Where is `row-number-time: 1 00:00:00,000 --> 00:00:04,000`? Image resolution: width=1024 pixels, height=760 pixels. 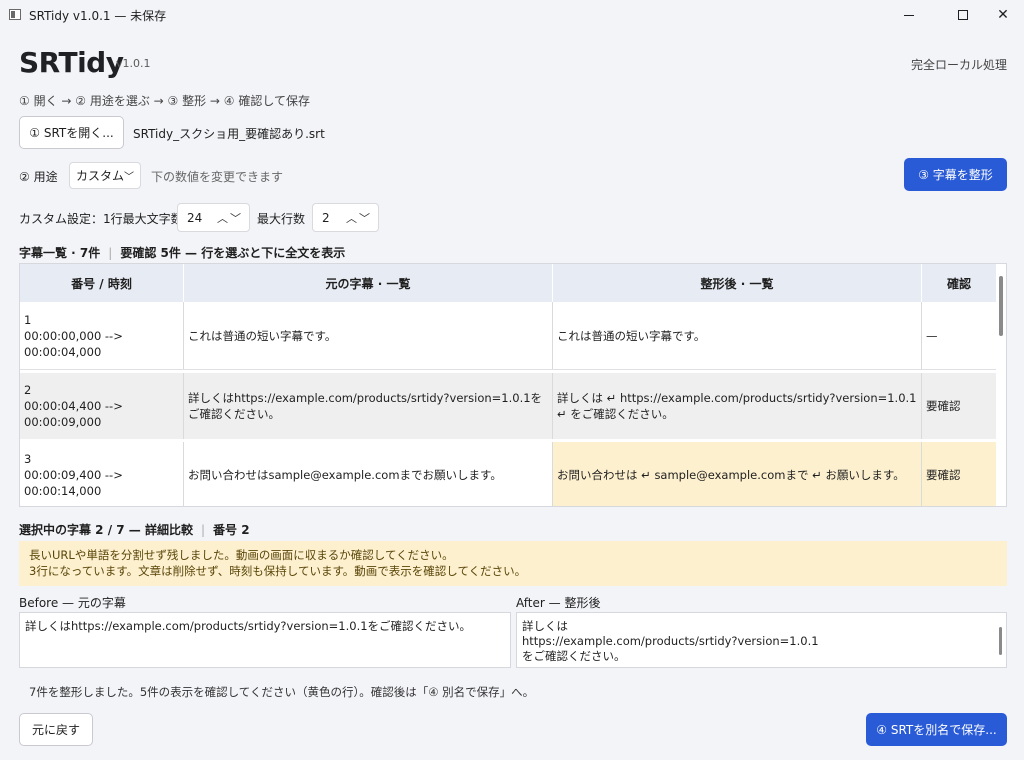
row-number-time: 1 00:00:00,000 --> 00:00:04,000 is located at coordinates (102, 335).